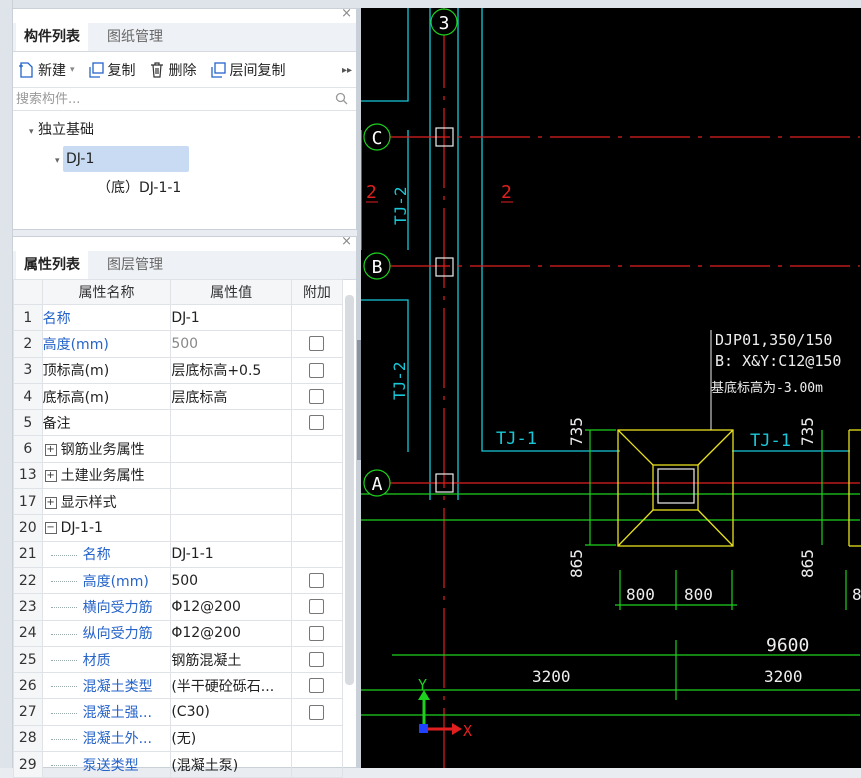 This screenshot has width=861, height=778. I want to click on table-row: 3 顶标高(m) 层底标高+0.5, so click(178, 370).